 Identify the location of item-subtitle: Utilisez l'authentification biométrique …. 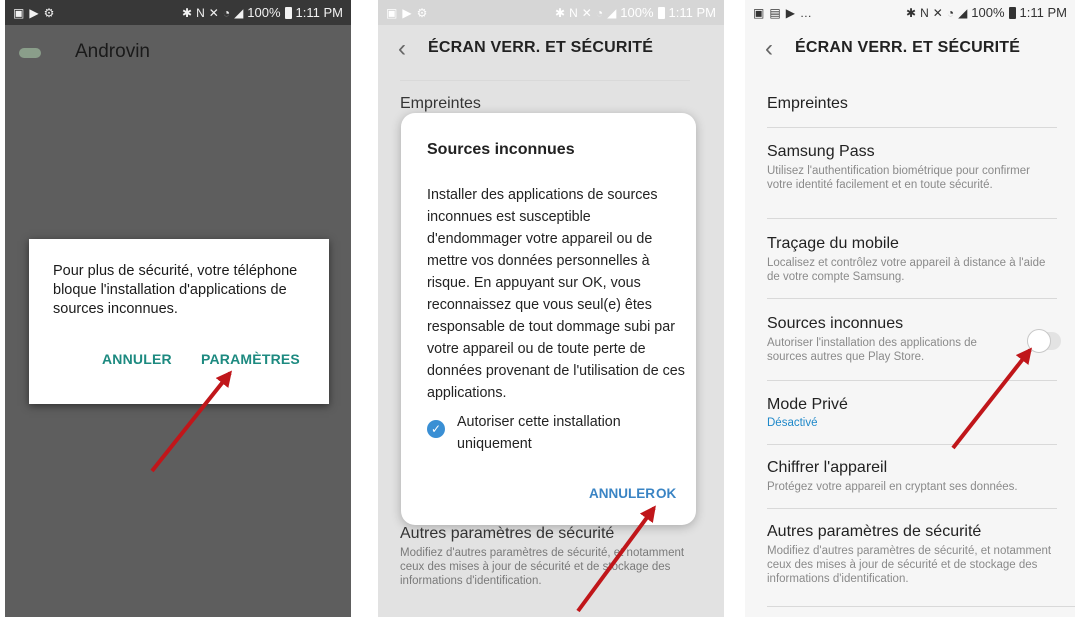
(898, 178).